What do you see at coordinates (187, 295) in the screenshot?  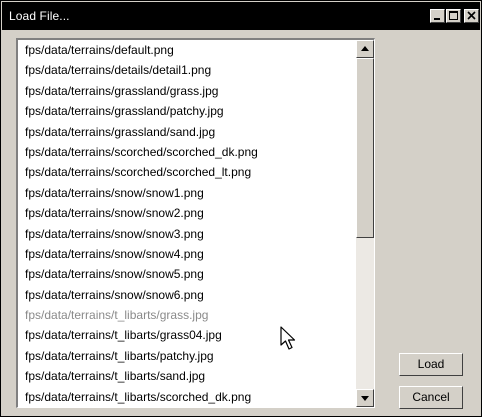 I see `file-list-item: fps/data/terrains/snow/snow6.png` at bounding box center [187, 295].